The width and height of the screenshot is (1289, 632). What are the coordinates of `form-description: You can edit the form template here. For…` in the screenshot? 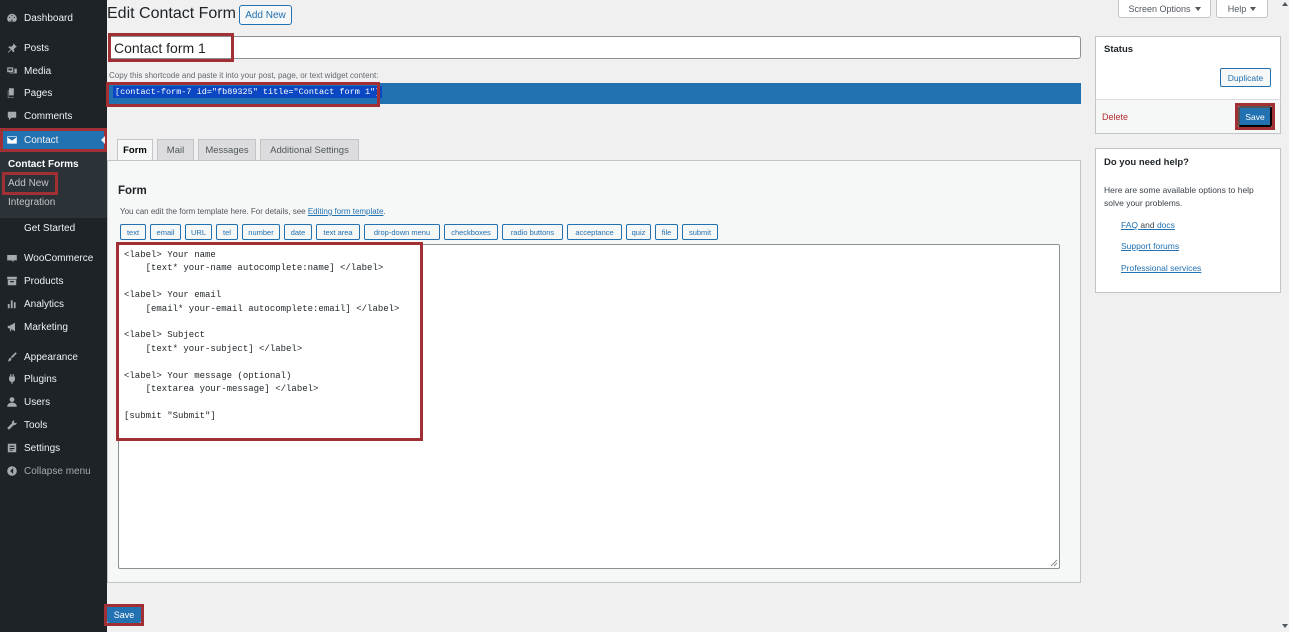 It's located at (253, 211).